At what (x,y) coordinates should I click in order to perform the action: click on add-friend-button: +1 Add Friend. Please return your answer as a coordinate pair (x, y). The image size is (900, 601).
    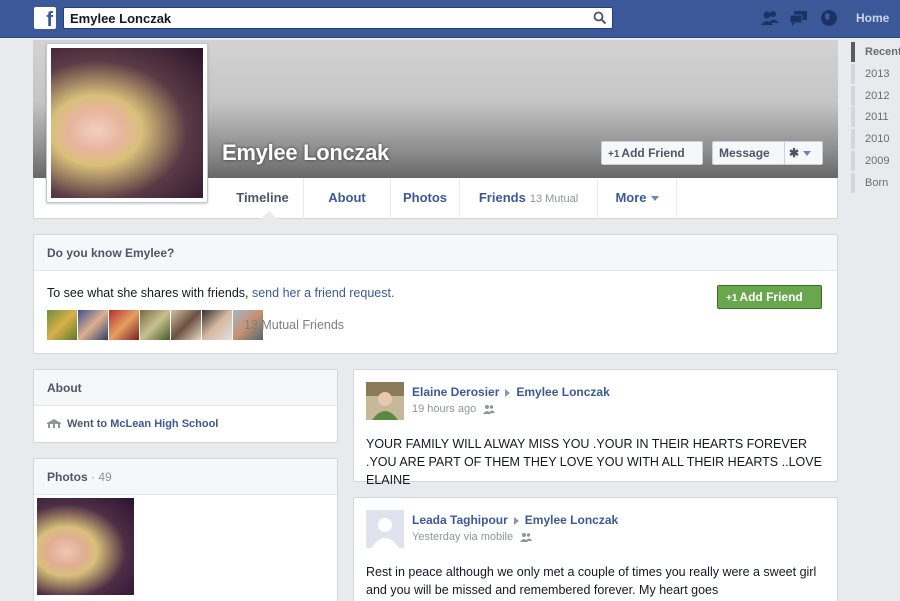
    Looking at the image, I should click on (652, 153).